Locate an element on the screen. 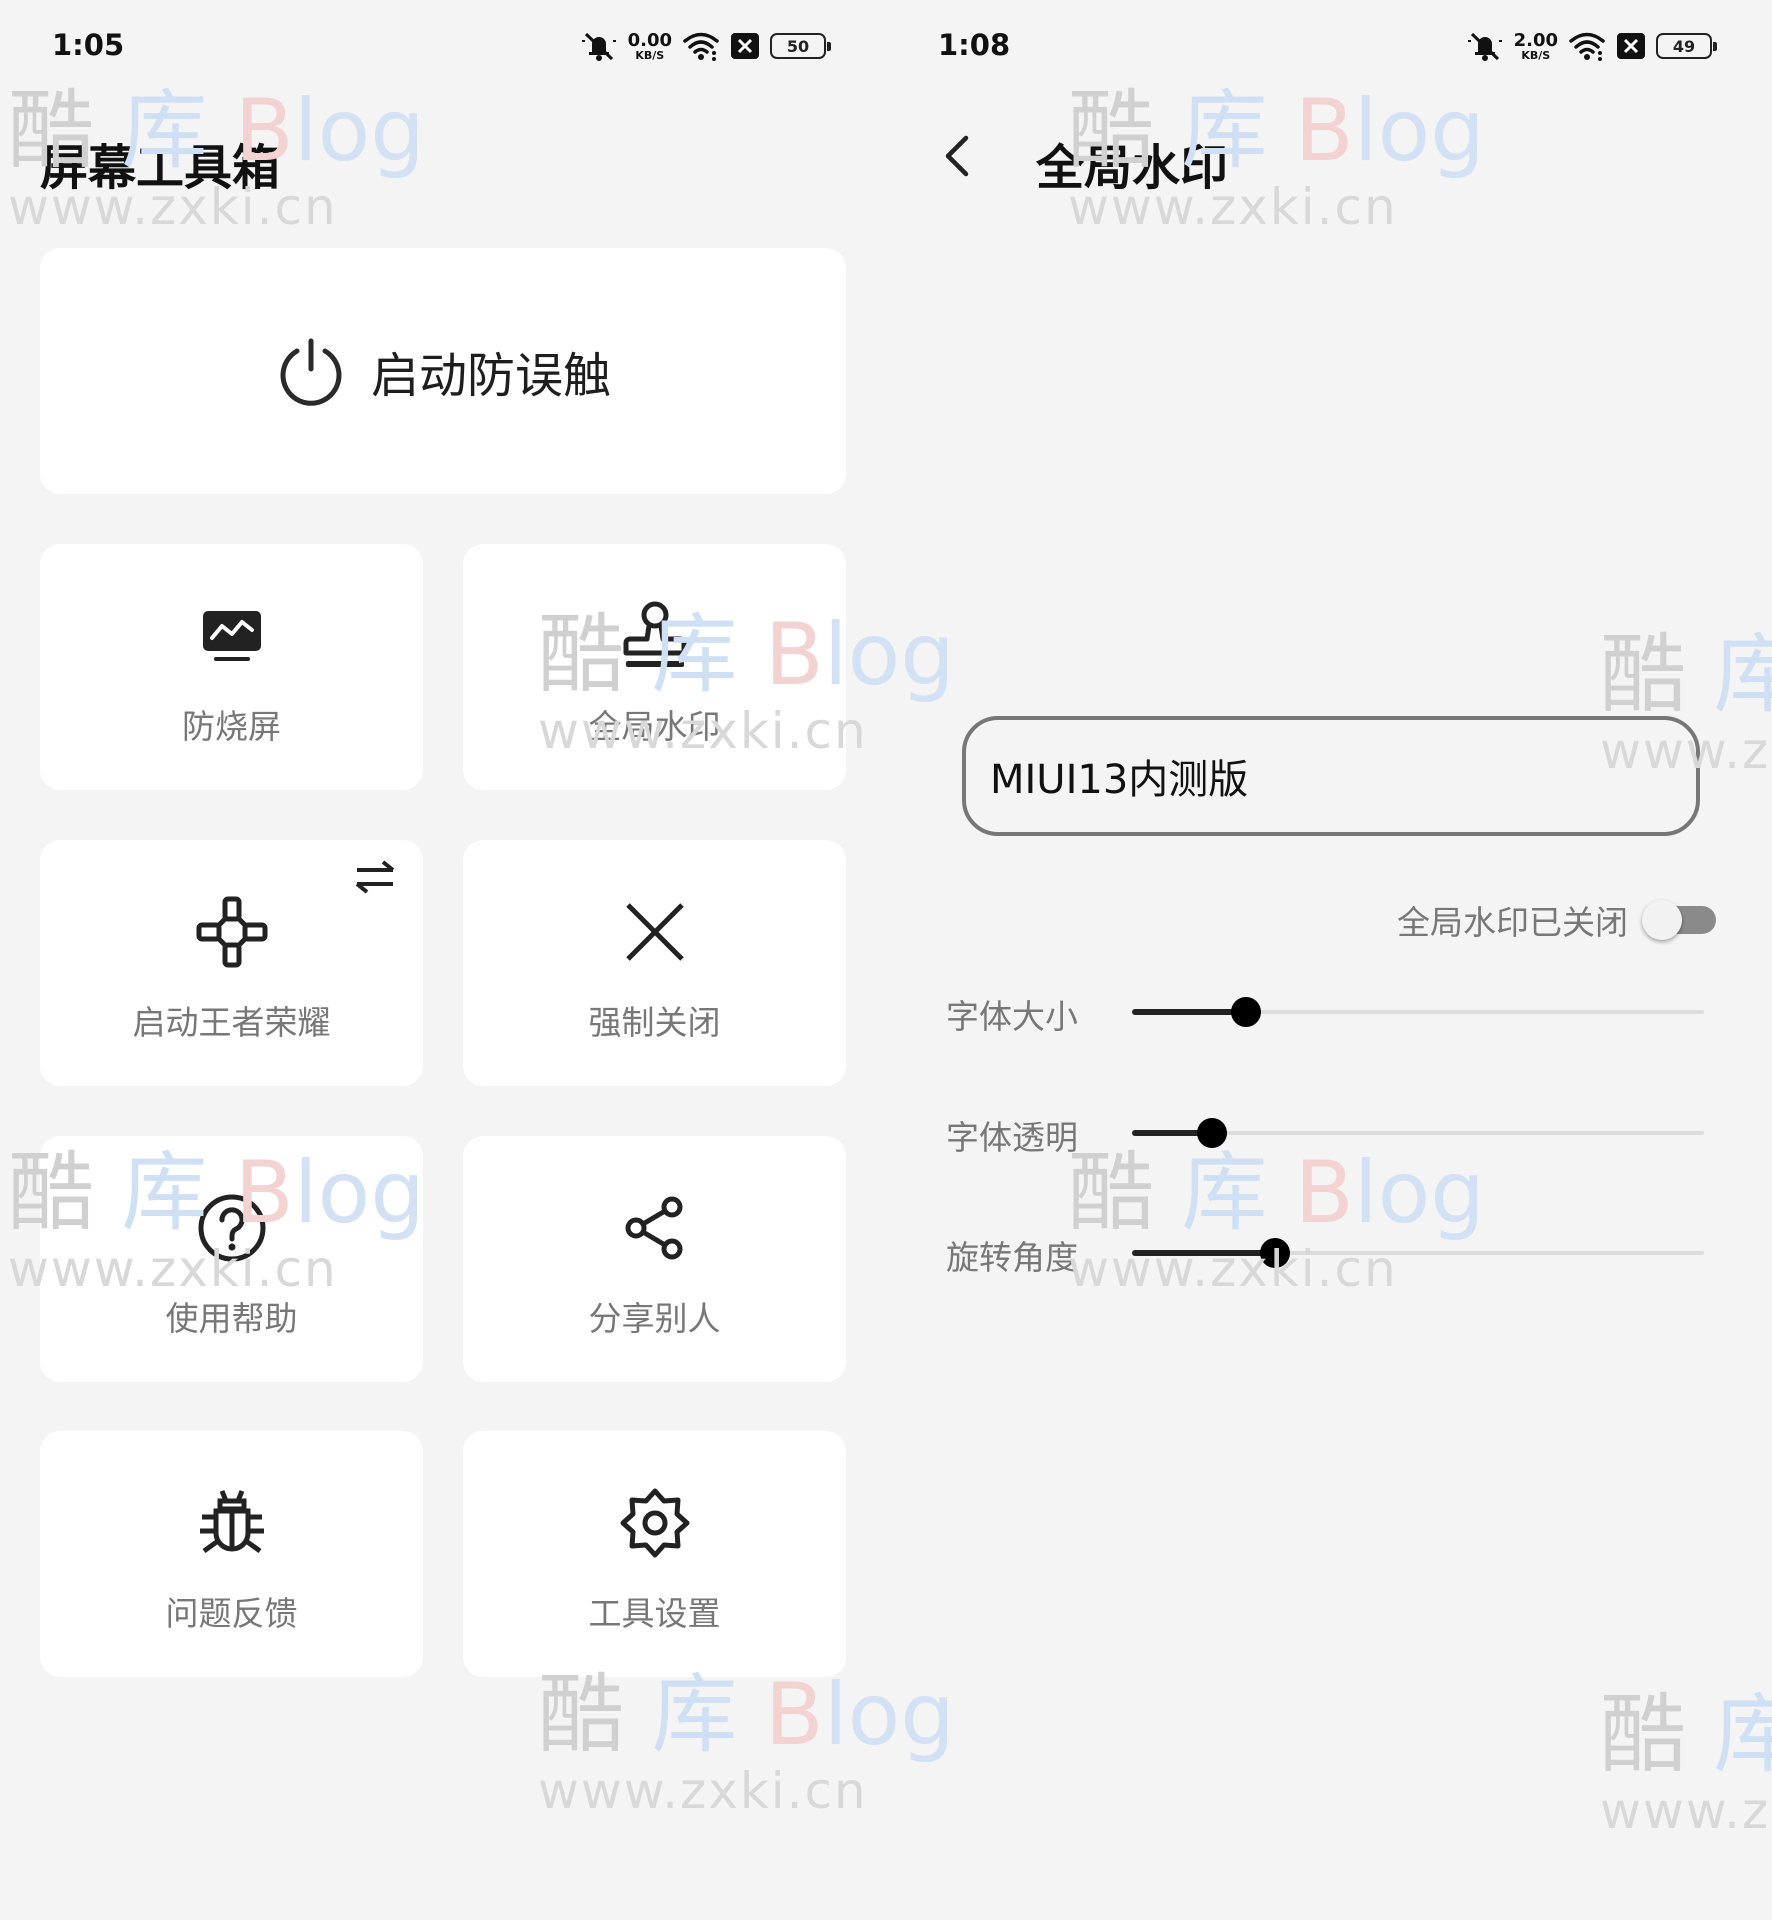 The width and height of the screenshot is (1772, 1920). slider-row-font-opacity: 字体透明 is located at coordinates (1337, 1133).